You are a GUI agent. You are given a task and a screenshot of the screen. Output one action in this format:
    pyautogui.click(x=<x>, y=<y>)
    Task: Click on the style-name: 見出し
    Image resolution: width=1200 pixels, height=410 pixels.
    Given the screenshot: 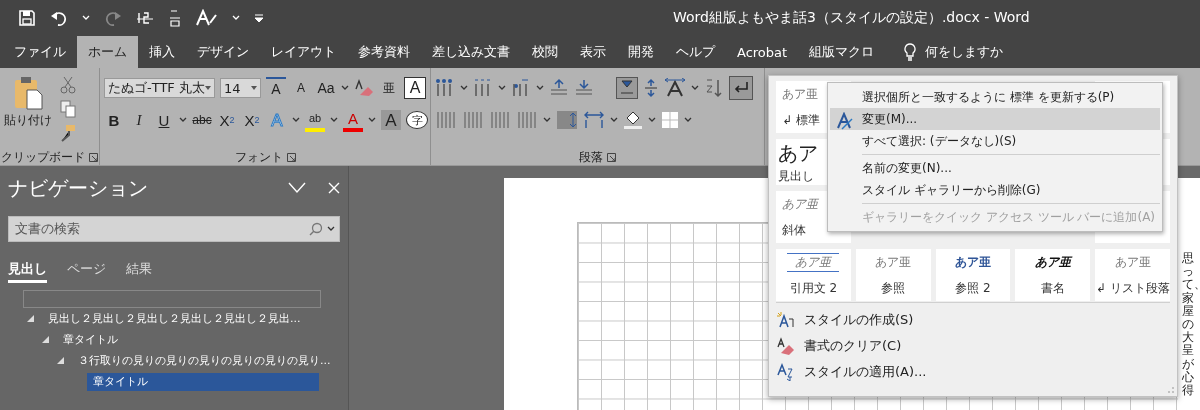 What is the action you would take?
    pyautogui.click(x=796, y=176)
    